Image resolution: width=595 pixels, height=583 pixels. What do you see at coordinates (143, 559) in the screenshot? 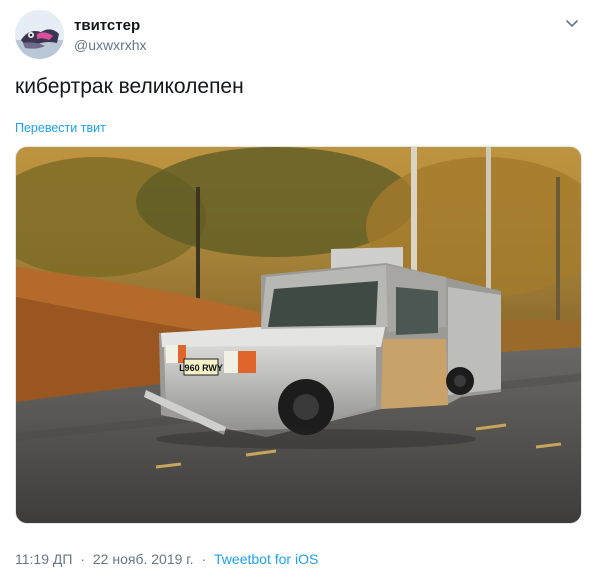
I see `tweet-date: 22 нояб. 2019 г.` at bounding box center [143, 559].